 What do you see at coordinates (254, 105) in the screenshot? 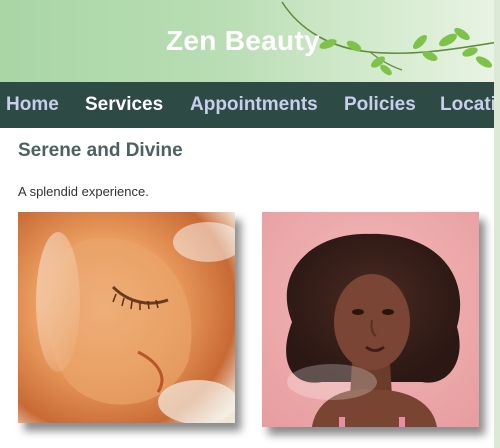
I see `nav-appointments: Appointments` at bounding box center [254, 105].